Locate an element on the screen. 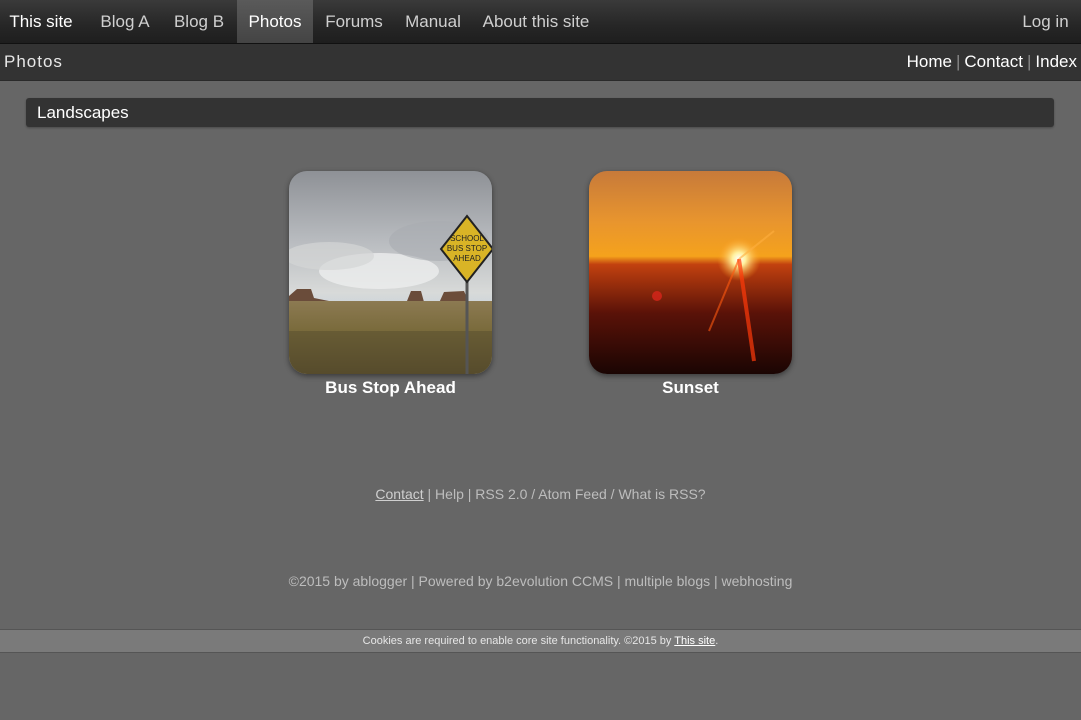 The image size is (1081, 720). header-links: Home | Contact | Index is located at coordinates (992, 62).